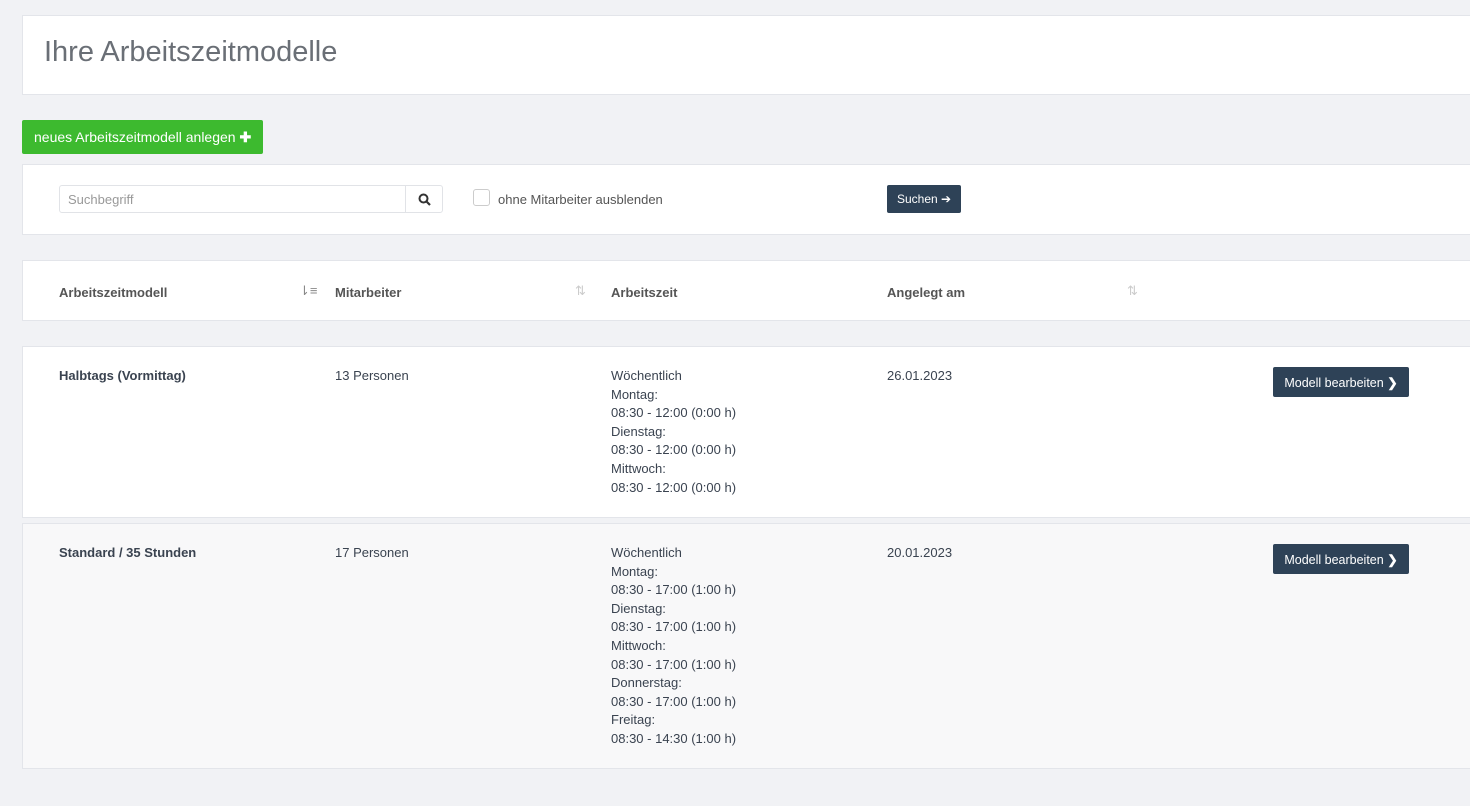 This screenshot has height=806, width=1470. What do you see at coordinates (128, 552) in the screenshot?
I see `model-name: Standard / 35 Stunden` at bounding box center [128, 552].